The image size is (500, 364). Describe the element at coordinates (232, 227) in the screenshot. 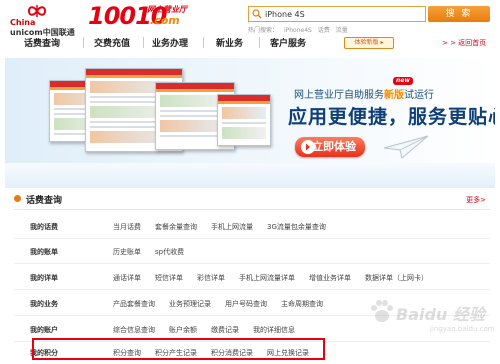

I see `query-link: 手机上网流量` at that location.